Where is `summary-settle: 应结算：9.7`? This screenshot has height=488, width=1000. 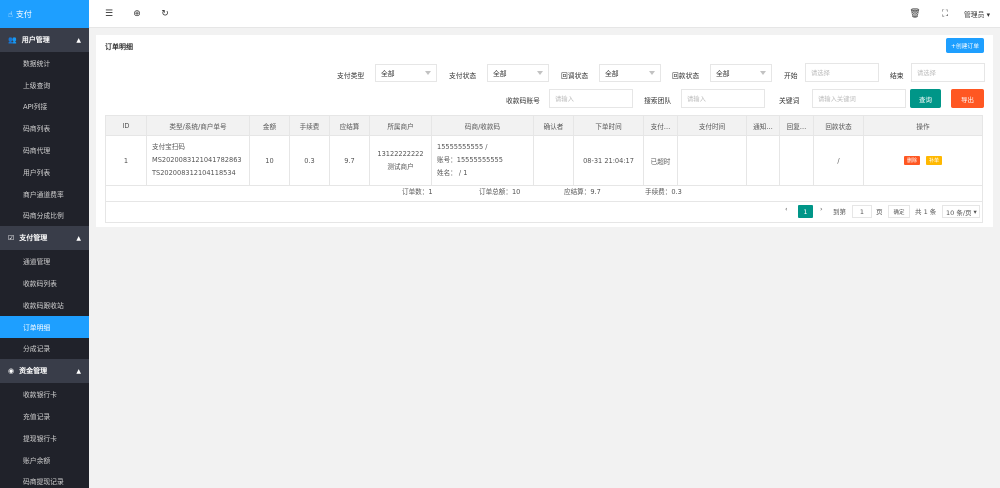
summary-settle: 应结算：9.7 is located at coordinates (582, 192).